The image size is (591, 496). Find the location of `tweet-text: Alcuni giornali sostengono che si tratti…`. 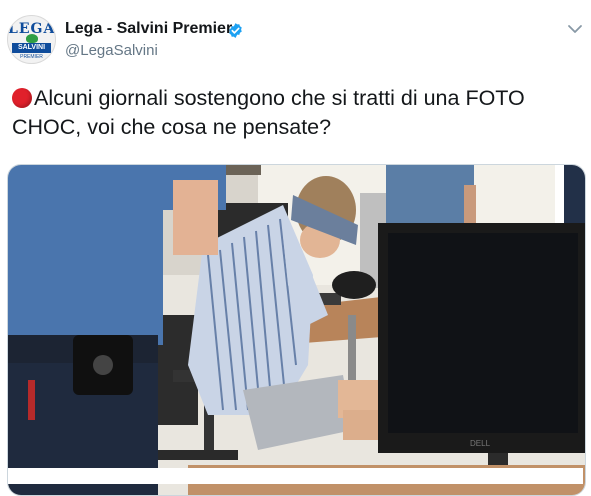

tweet-text: Alcuni giornali sostengono che si tratti… is located at coordinates (297, 113).